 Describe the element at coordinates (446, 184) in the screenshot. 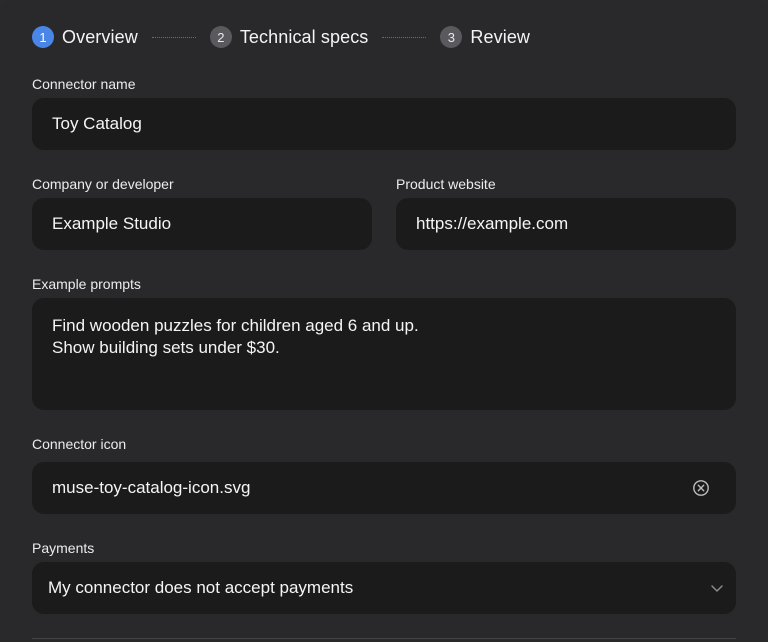

I see `website-label: Product website` at that location.